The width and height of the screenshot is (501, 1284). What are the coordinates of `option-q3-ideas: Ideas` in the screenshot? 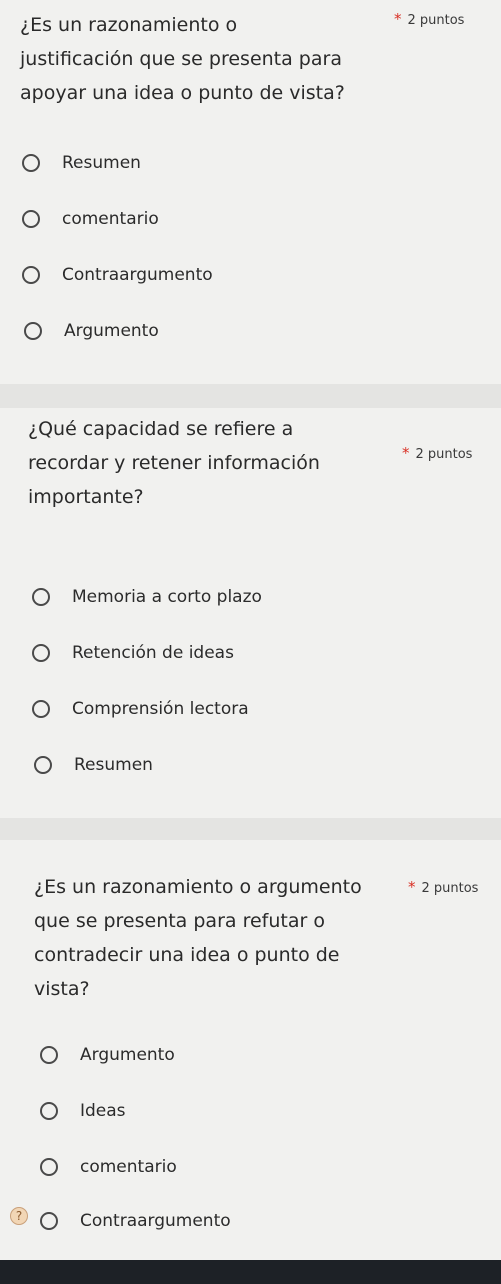 It's located at (83, 1111).